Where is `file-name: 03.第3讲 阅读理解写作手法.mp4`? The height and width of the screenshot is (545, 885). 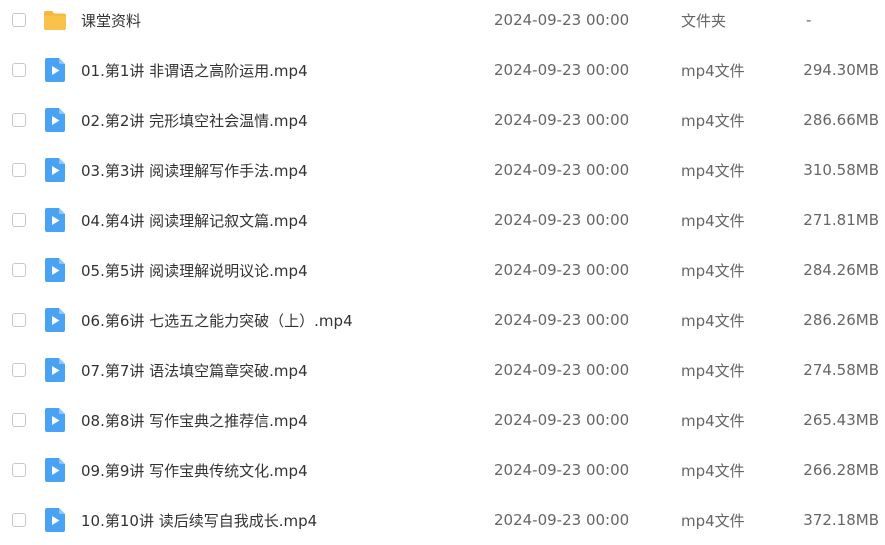 file-name: 03.第3讲 阅读理解写作手法.mp4 is located at coordinates (194, 170).